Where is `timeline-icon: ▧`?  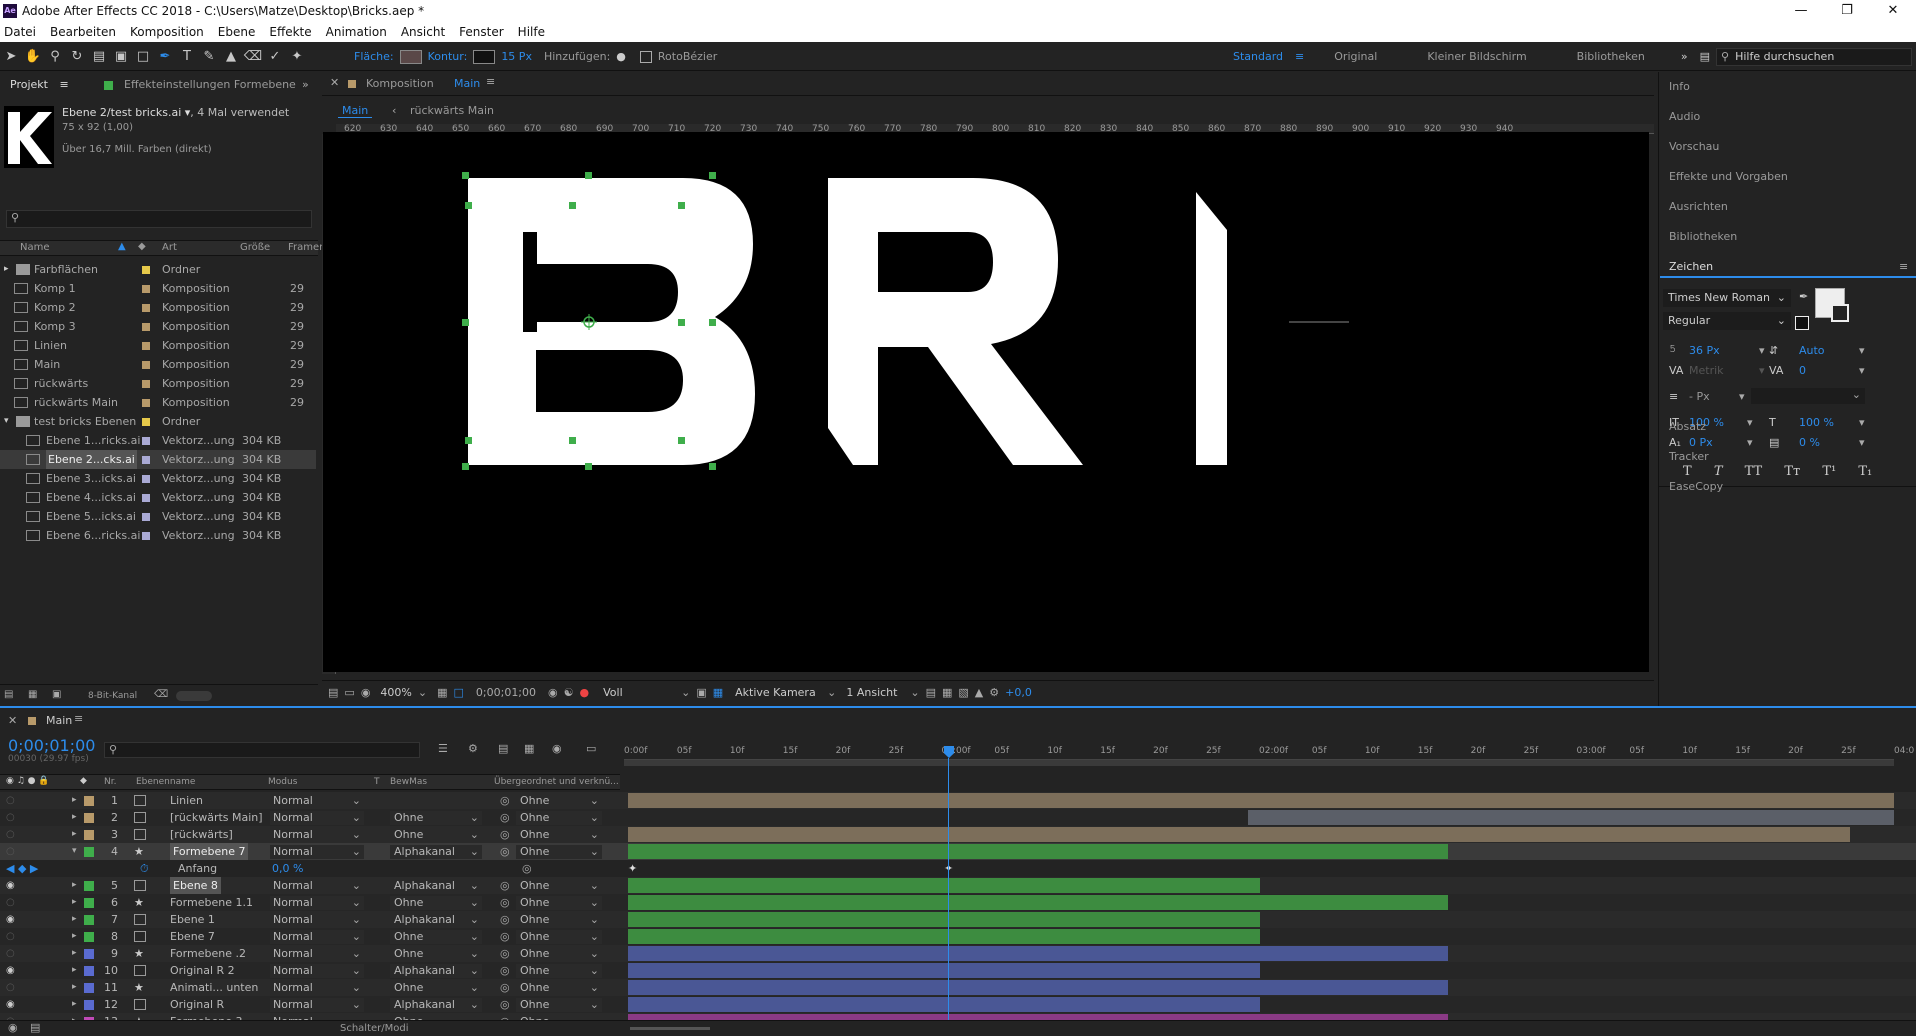 timeline-icon: ▧ is located at coordinates (963, 692).